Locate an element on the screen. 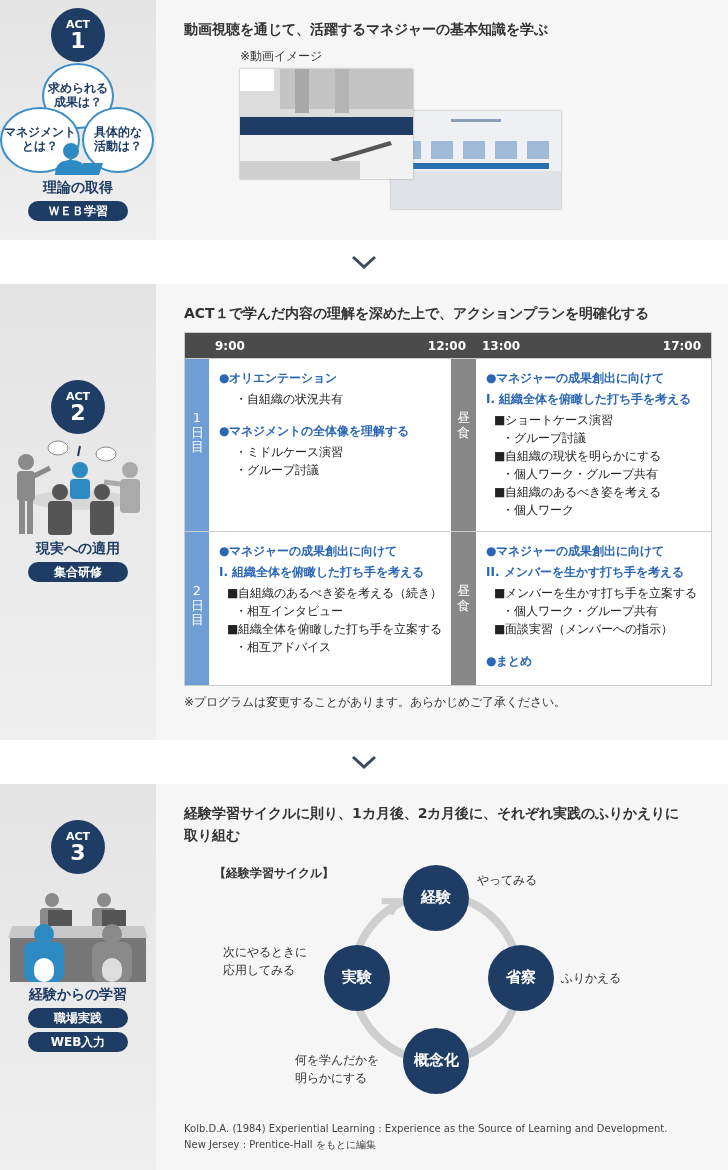  agenda-item: ●まとめ is located at coordinates (510, 662).